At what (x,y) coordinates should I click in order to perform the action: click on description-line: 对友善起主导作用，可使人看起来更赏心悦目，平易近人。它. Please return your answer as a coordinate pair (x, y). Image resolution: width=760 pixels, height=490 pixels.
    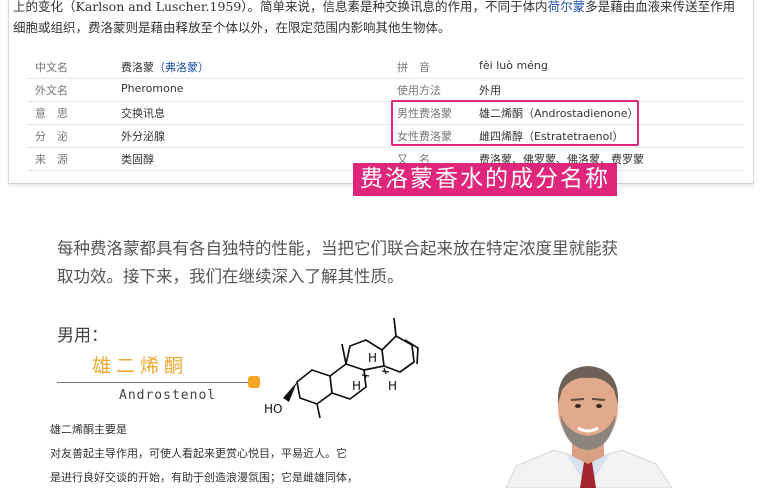
    Looking at the image, I should click on (198, 453).